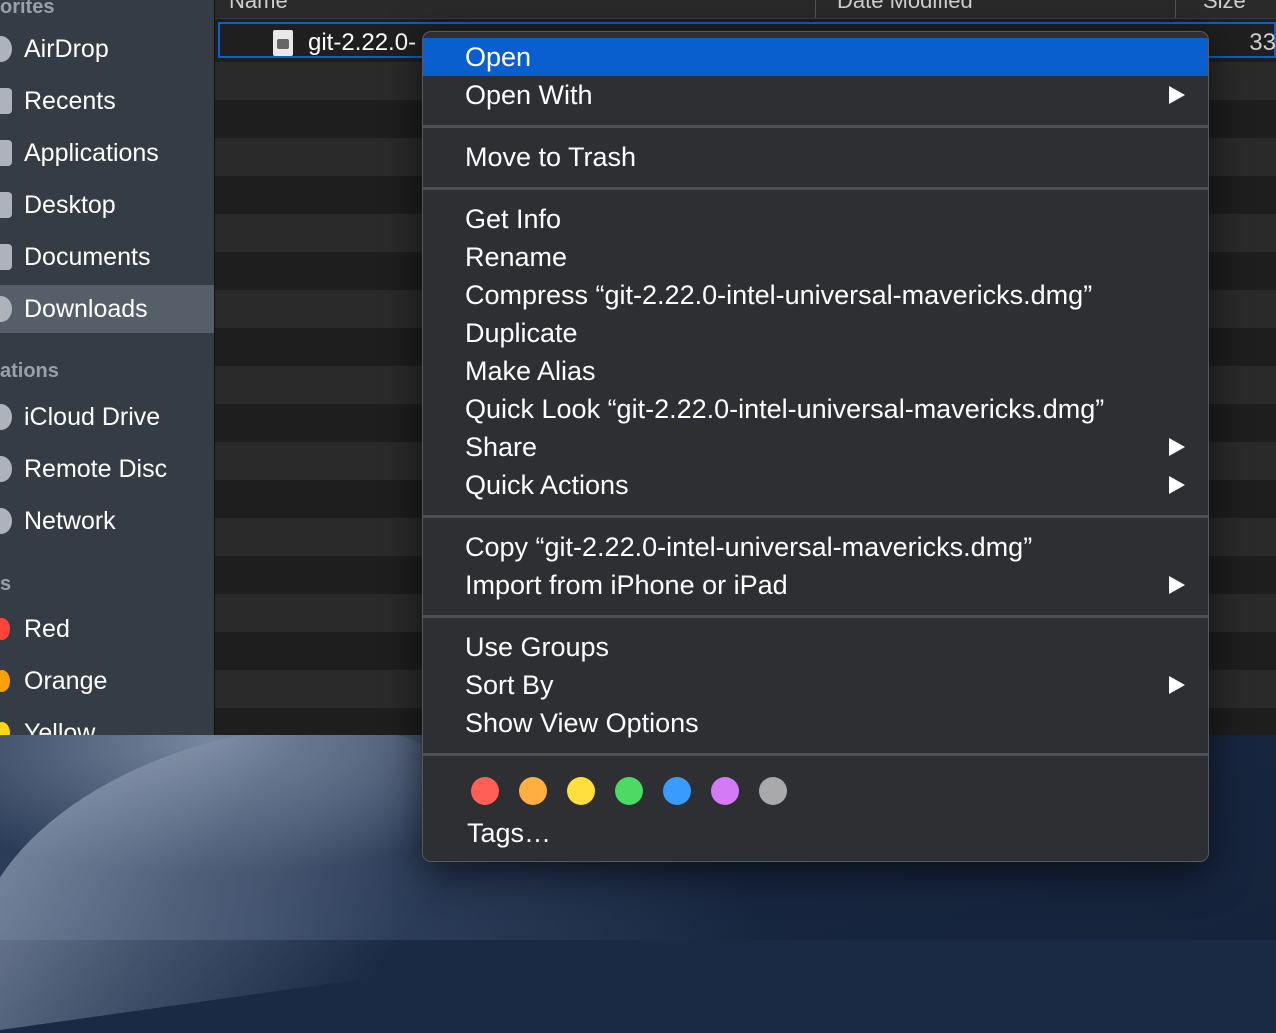  Describe the element at coordinates (87, 256) in the screenshot. I see `sidebar-item-label: Documents` at that location.